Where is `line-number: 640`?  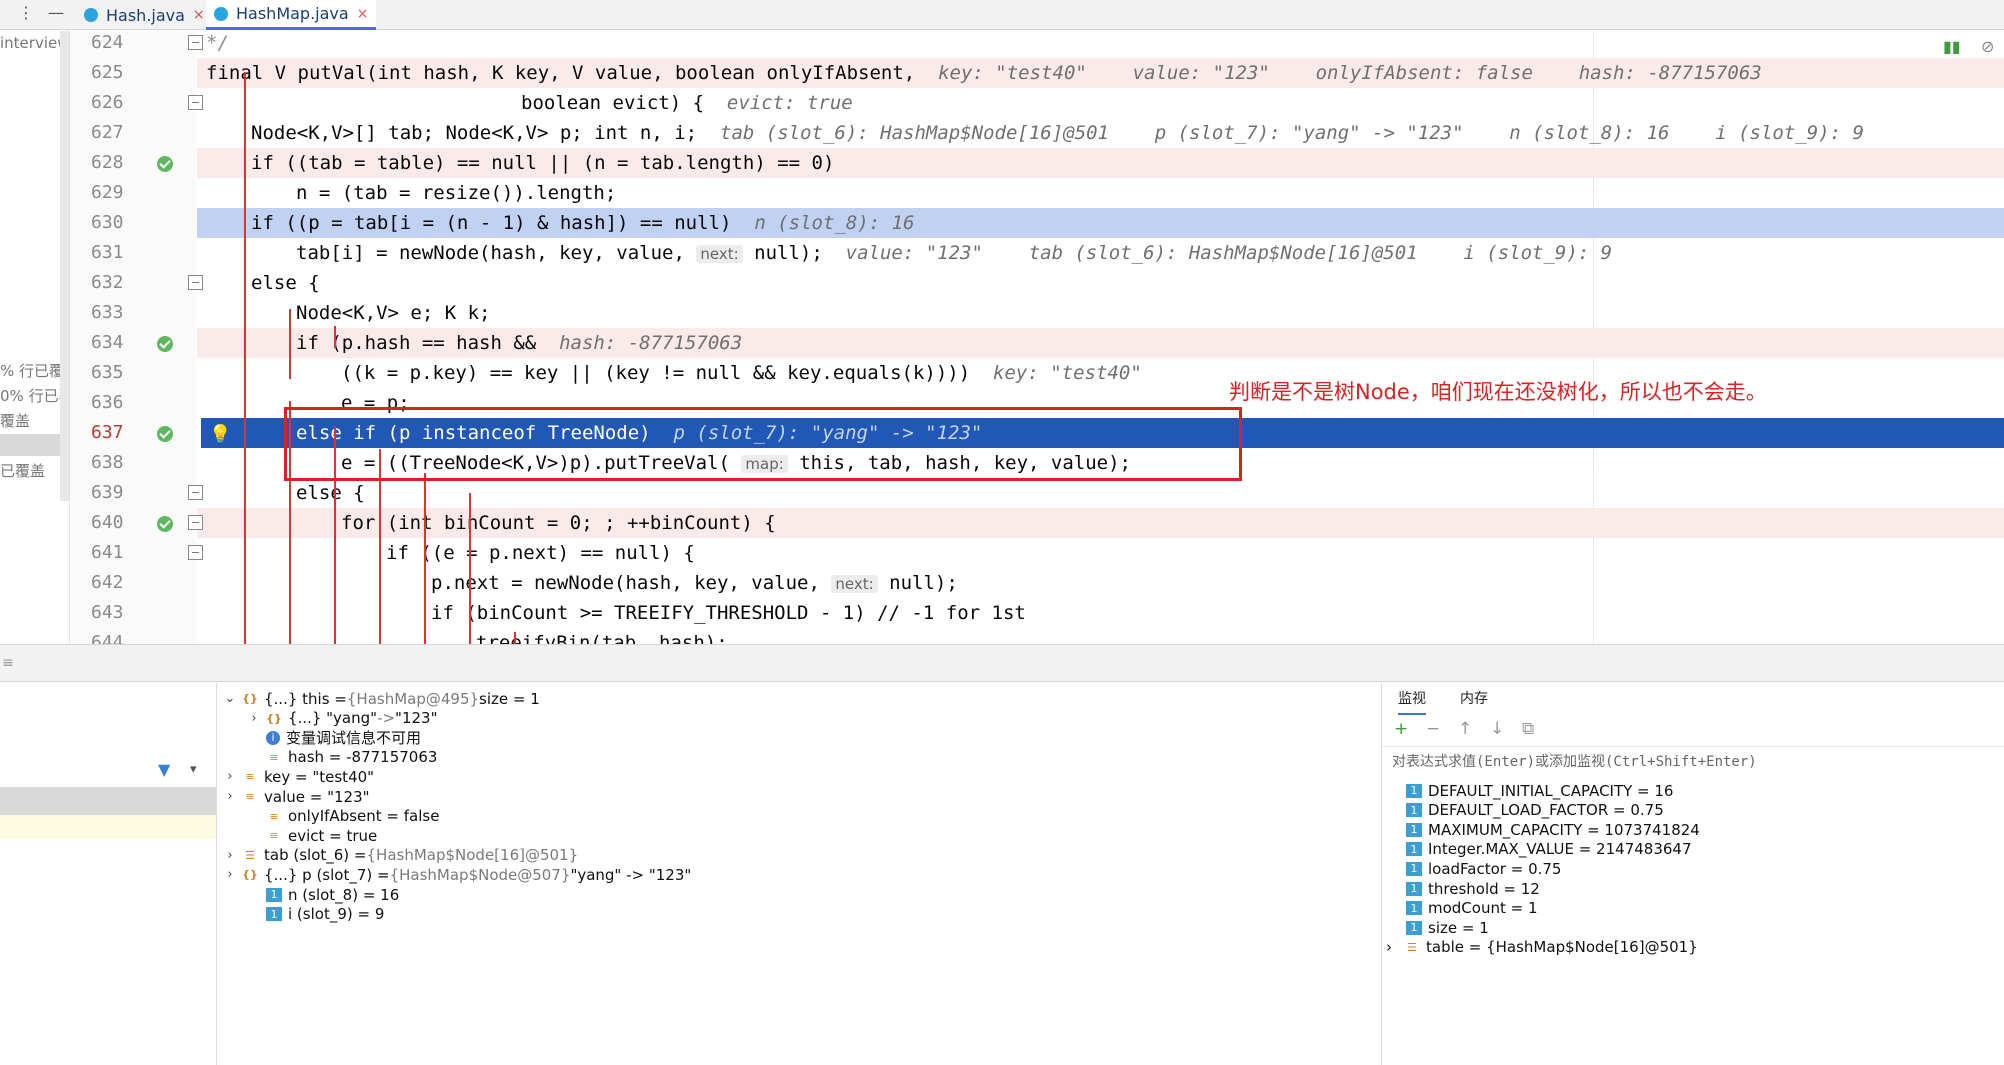 line-number: 640 is located at coordinates (121, 523).